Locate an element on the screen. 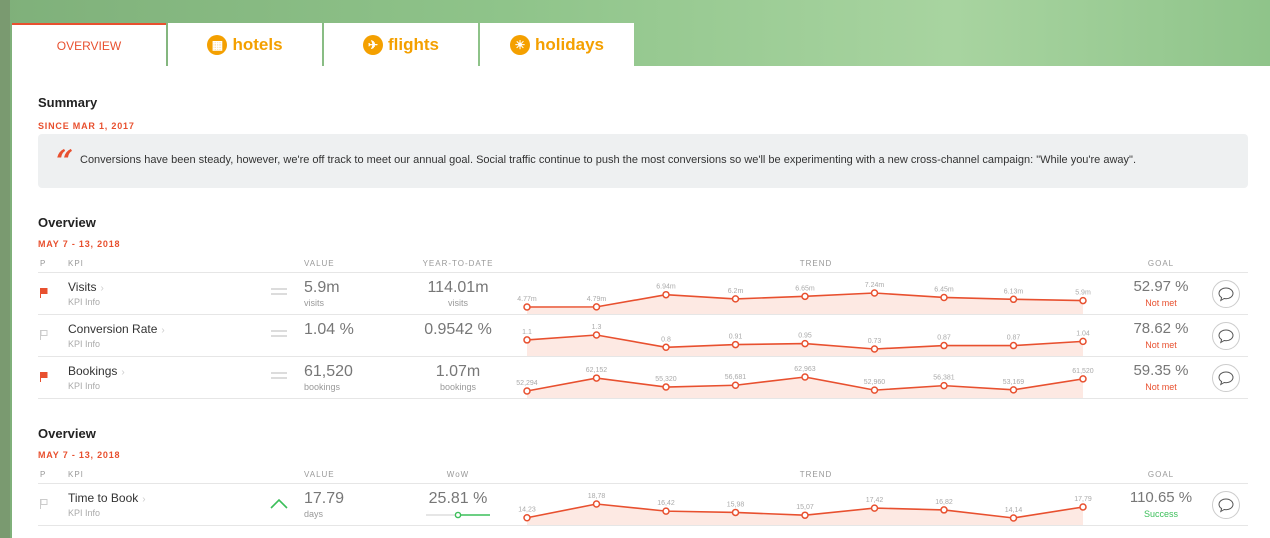 This screenshot has height=538, width=1270. tab-flights: ✈ flights is located at coordinates (401, 44).